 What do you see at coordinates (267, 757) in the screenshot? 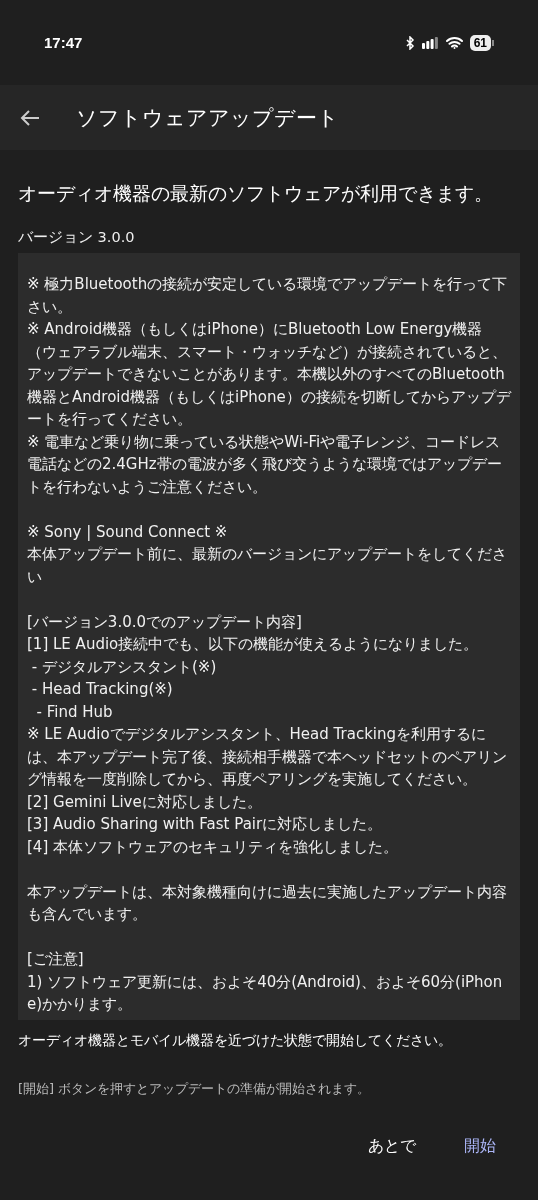
I see `release-note-line: ※ LE Audioでデジタルアシスタント、Head Trackingを利用するには、本アップデート完了後、接続相手機器で本ヘッドセットのペアリング情報を一度削除してから、再度ペアリングを実施してください。` at bounding box center [267, 757].